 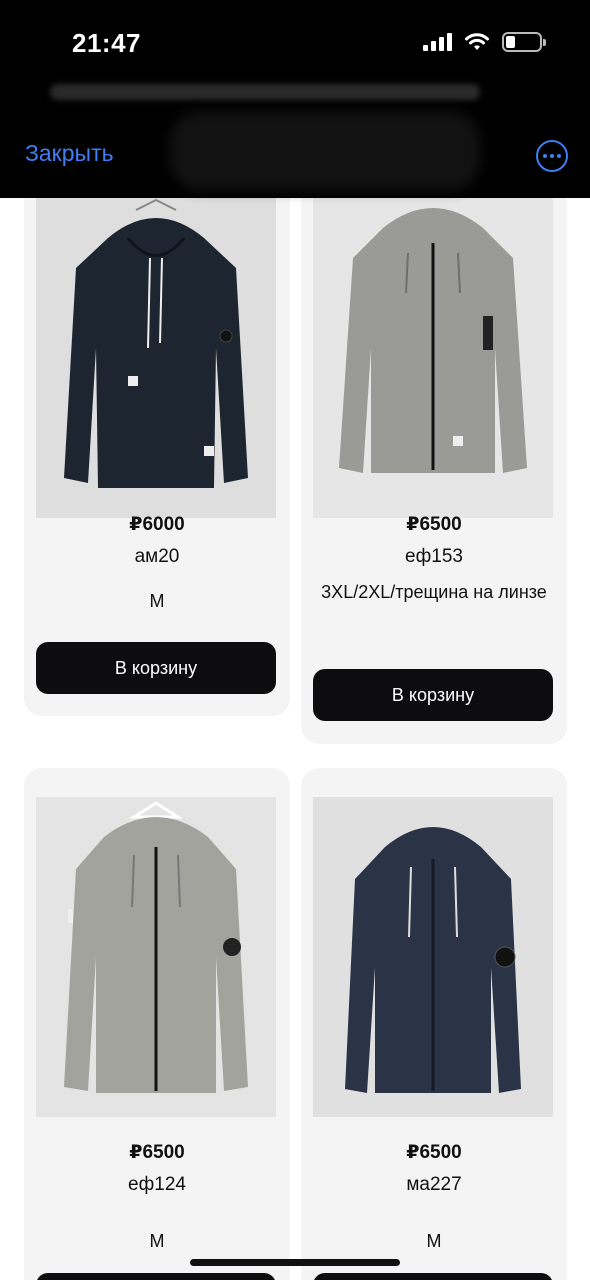 What do you see at coordinates (552, 156) in the screenshot?
I see `more-options-icon` at bounding box center [552, 156].